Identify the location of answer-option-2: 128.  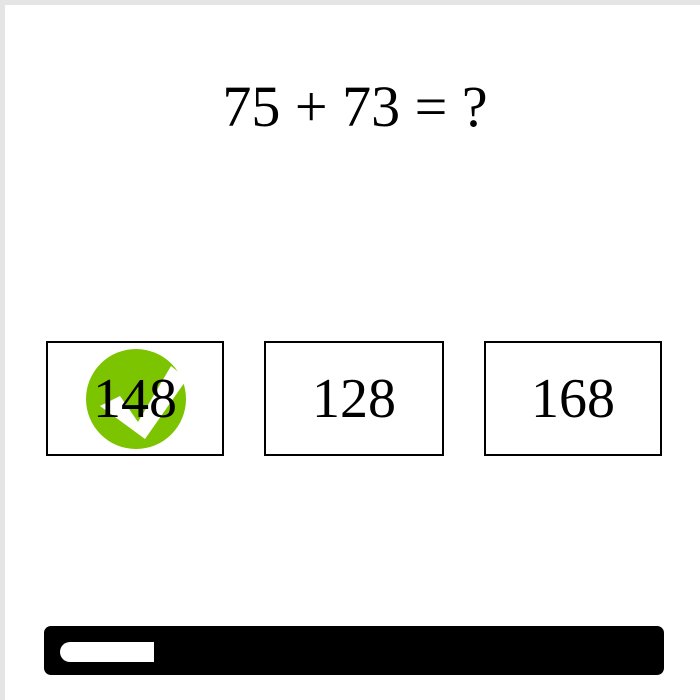
(354, 398).